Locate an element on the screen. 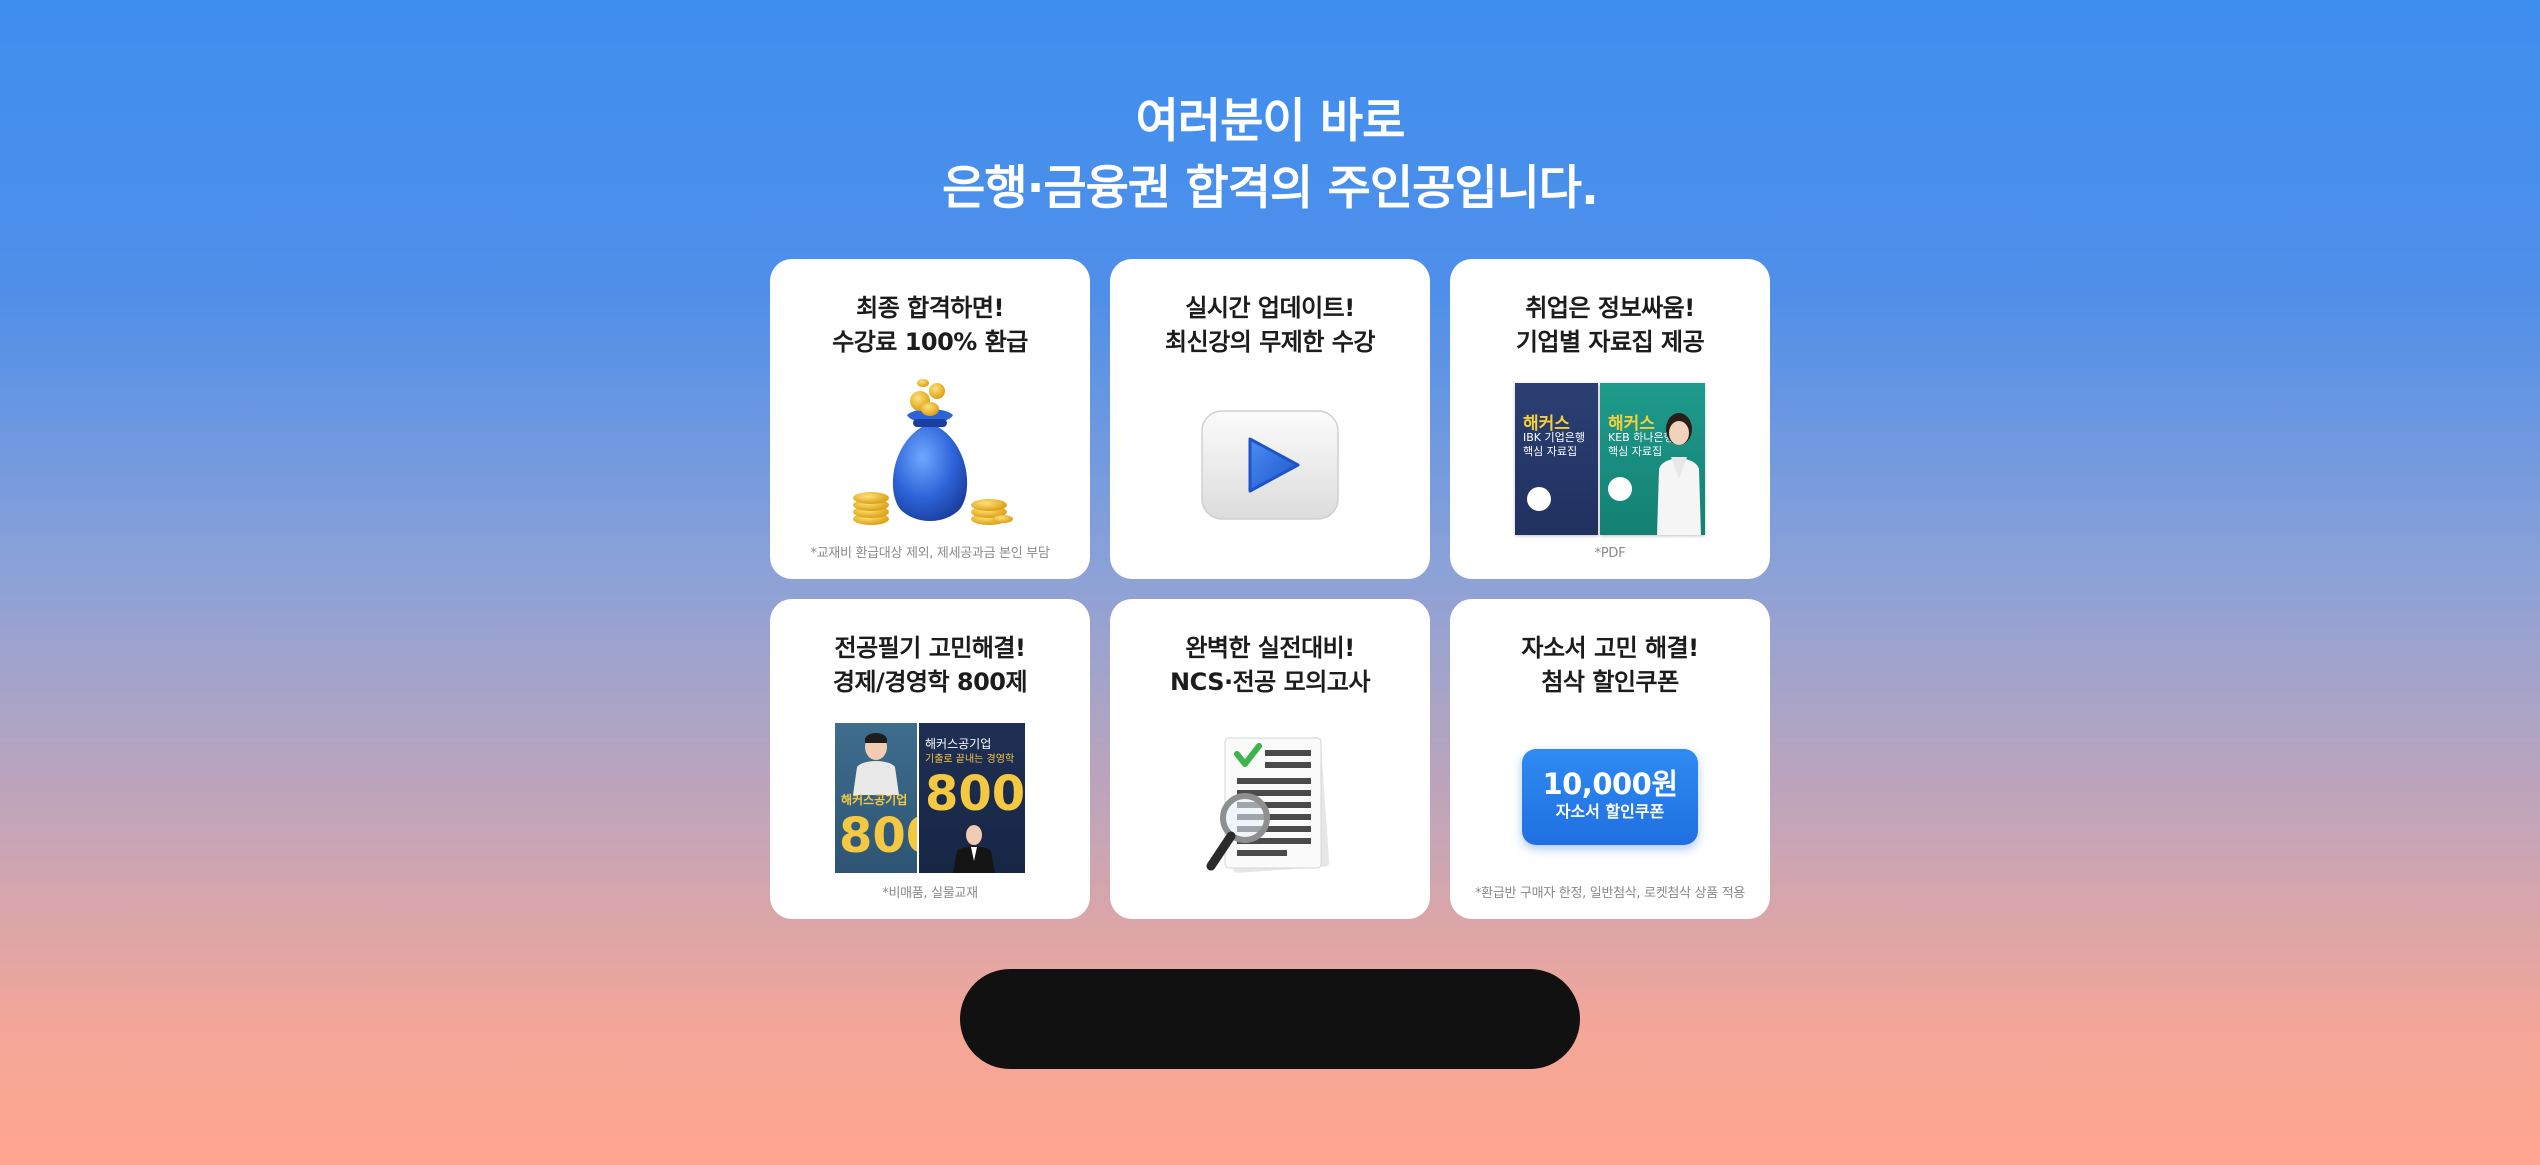  card-note: *환급반 구매자 한정, 일반첨삭, 로켓첨삭 상품 적용 is located at coordinates (1610, 893).